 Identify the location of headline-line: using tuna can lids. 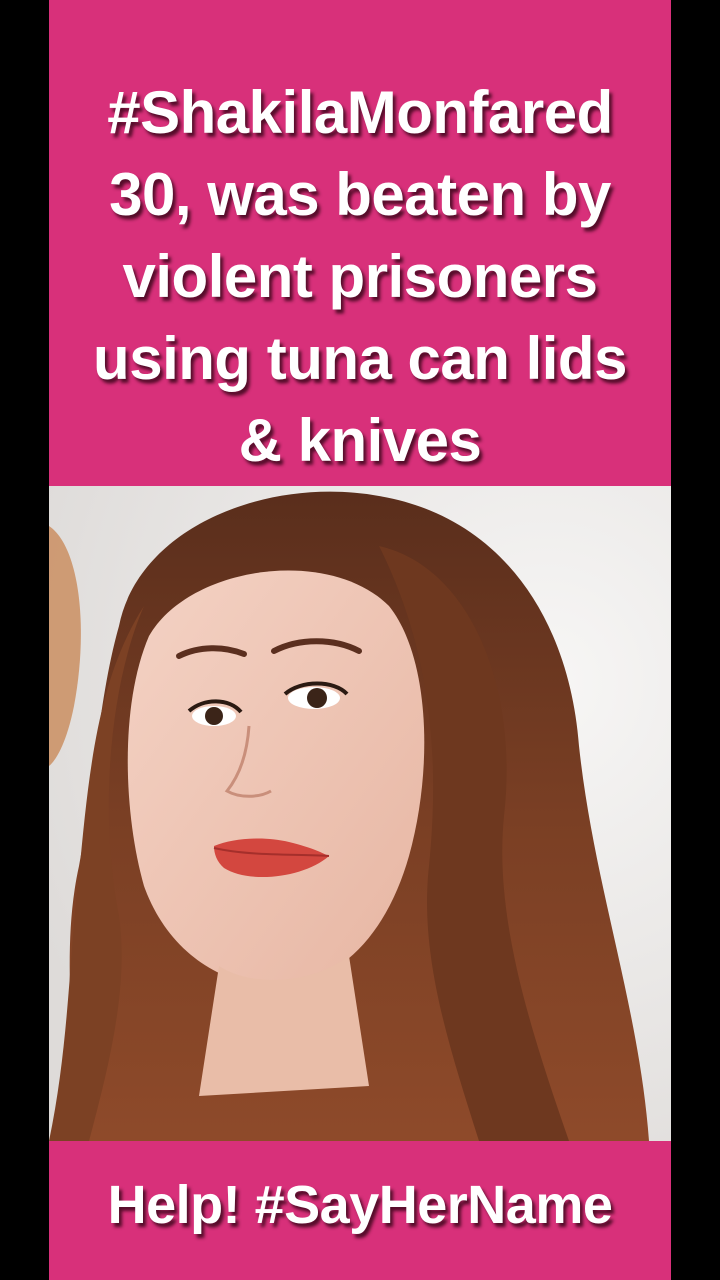
(360, 358).